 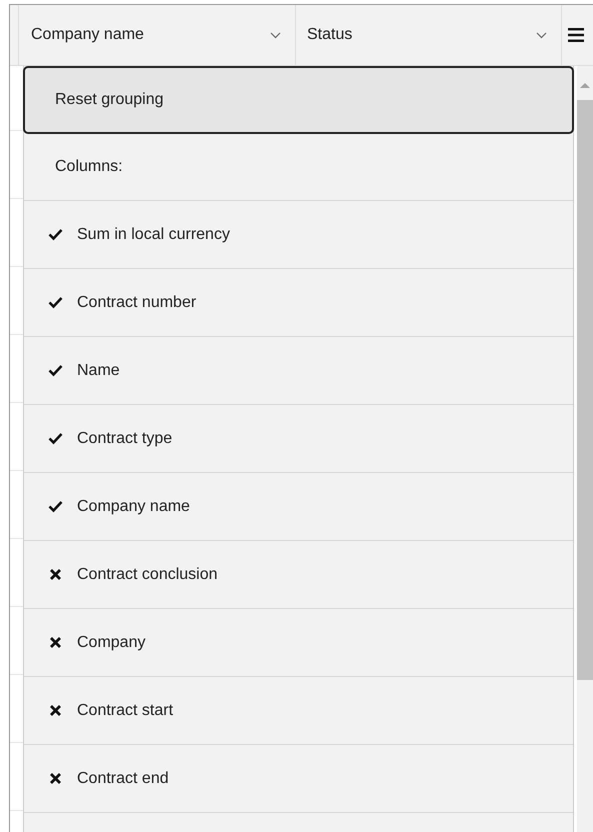 What do you see at coordinates (89, 167) in the screenshot?
I see `section-label: Columns:` at bounding box center [89, 167].